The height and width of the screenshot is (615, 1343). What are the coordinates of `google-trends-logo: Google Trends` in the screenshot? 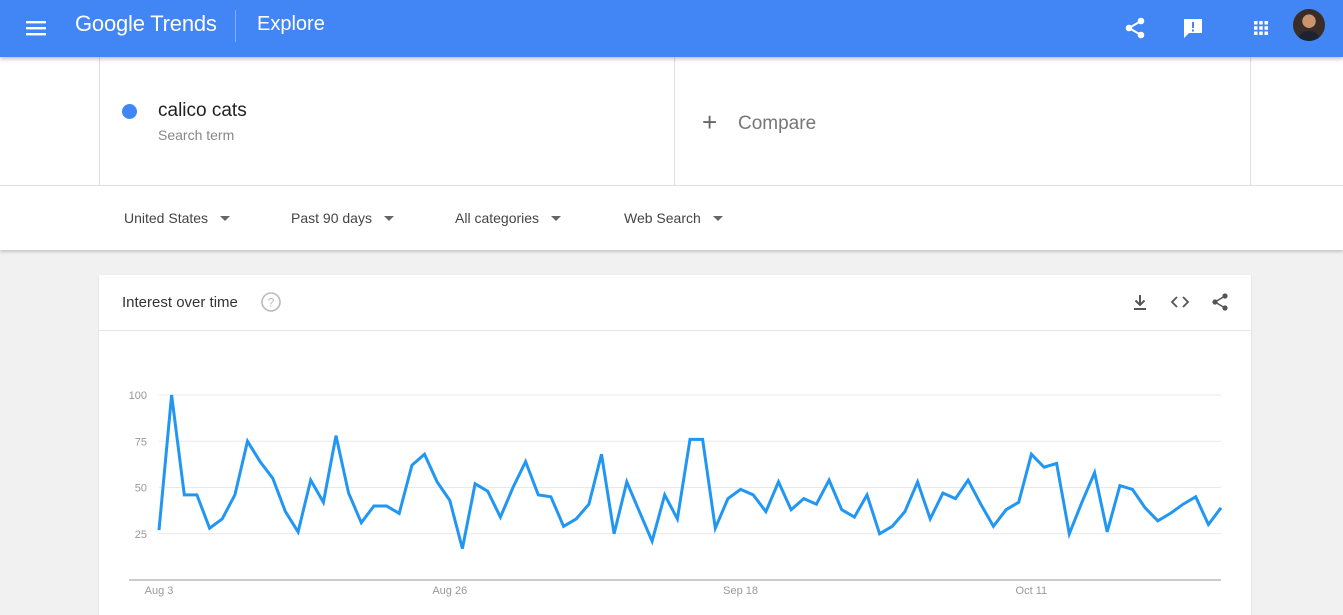 It's located at (146, 24).